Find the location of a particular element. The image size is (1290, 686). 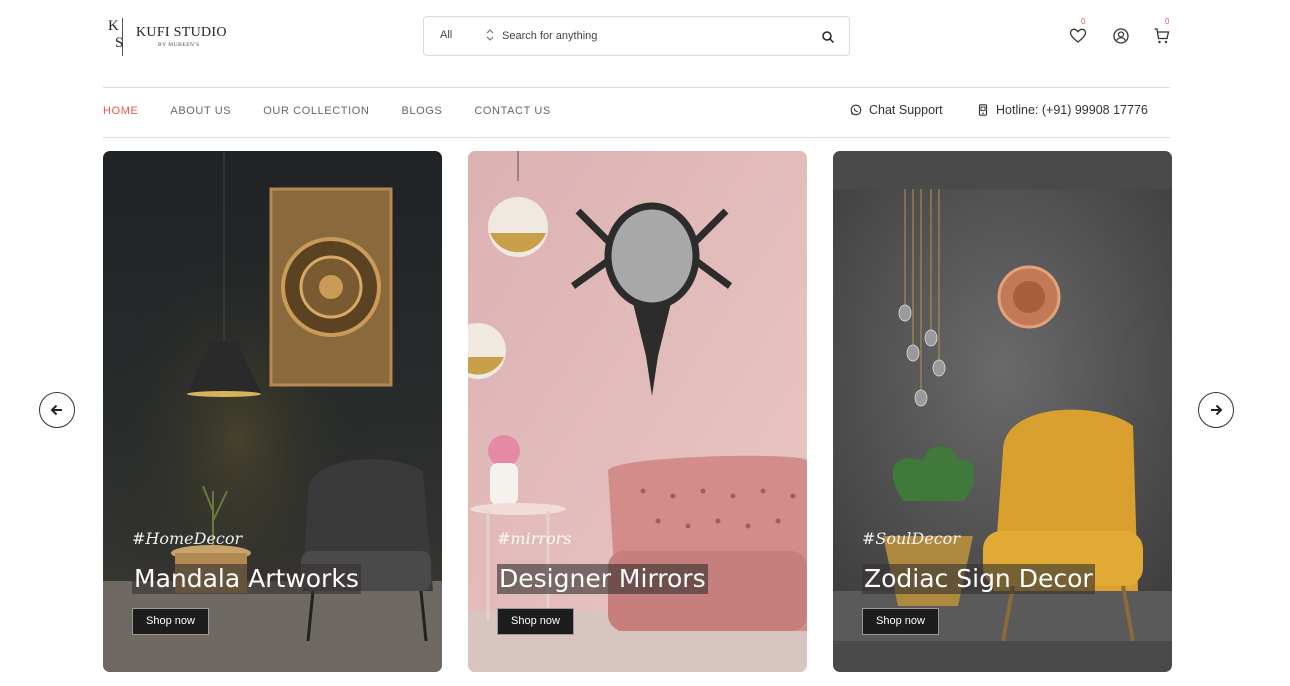

card-tag: #HomeDecor is located at coordinates (187, 538).